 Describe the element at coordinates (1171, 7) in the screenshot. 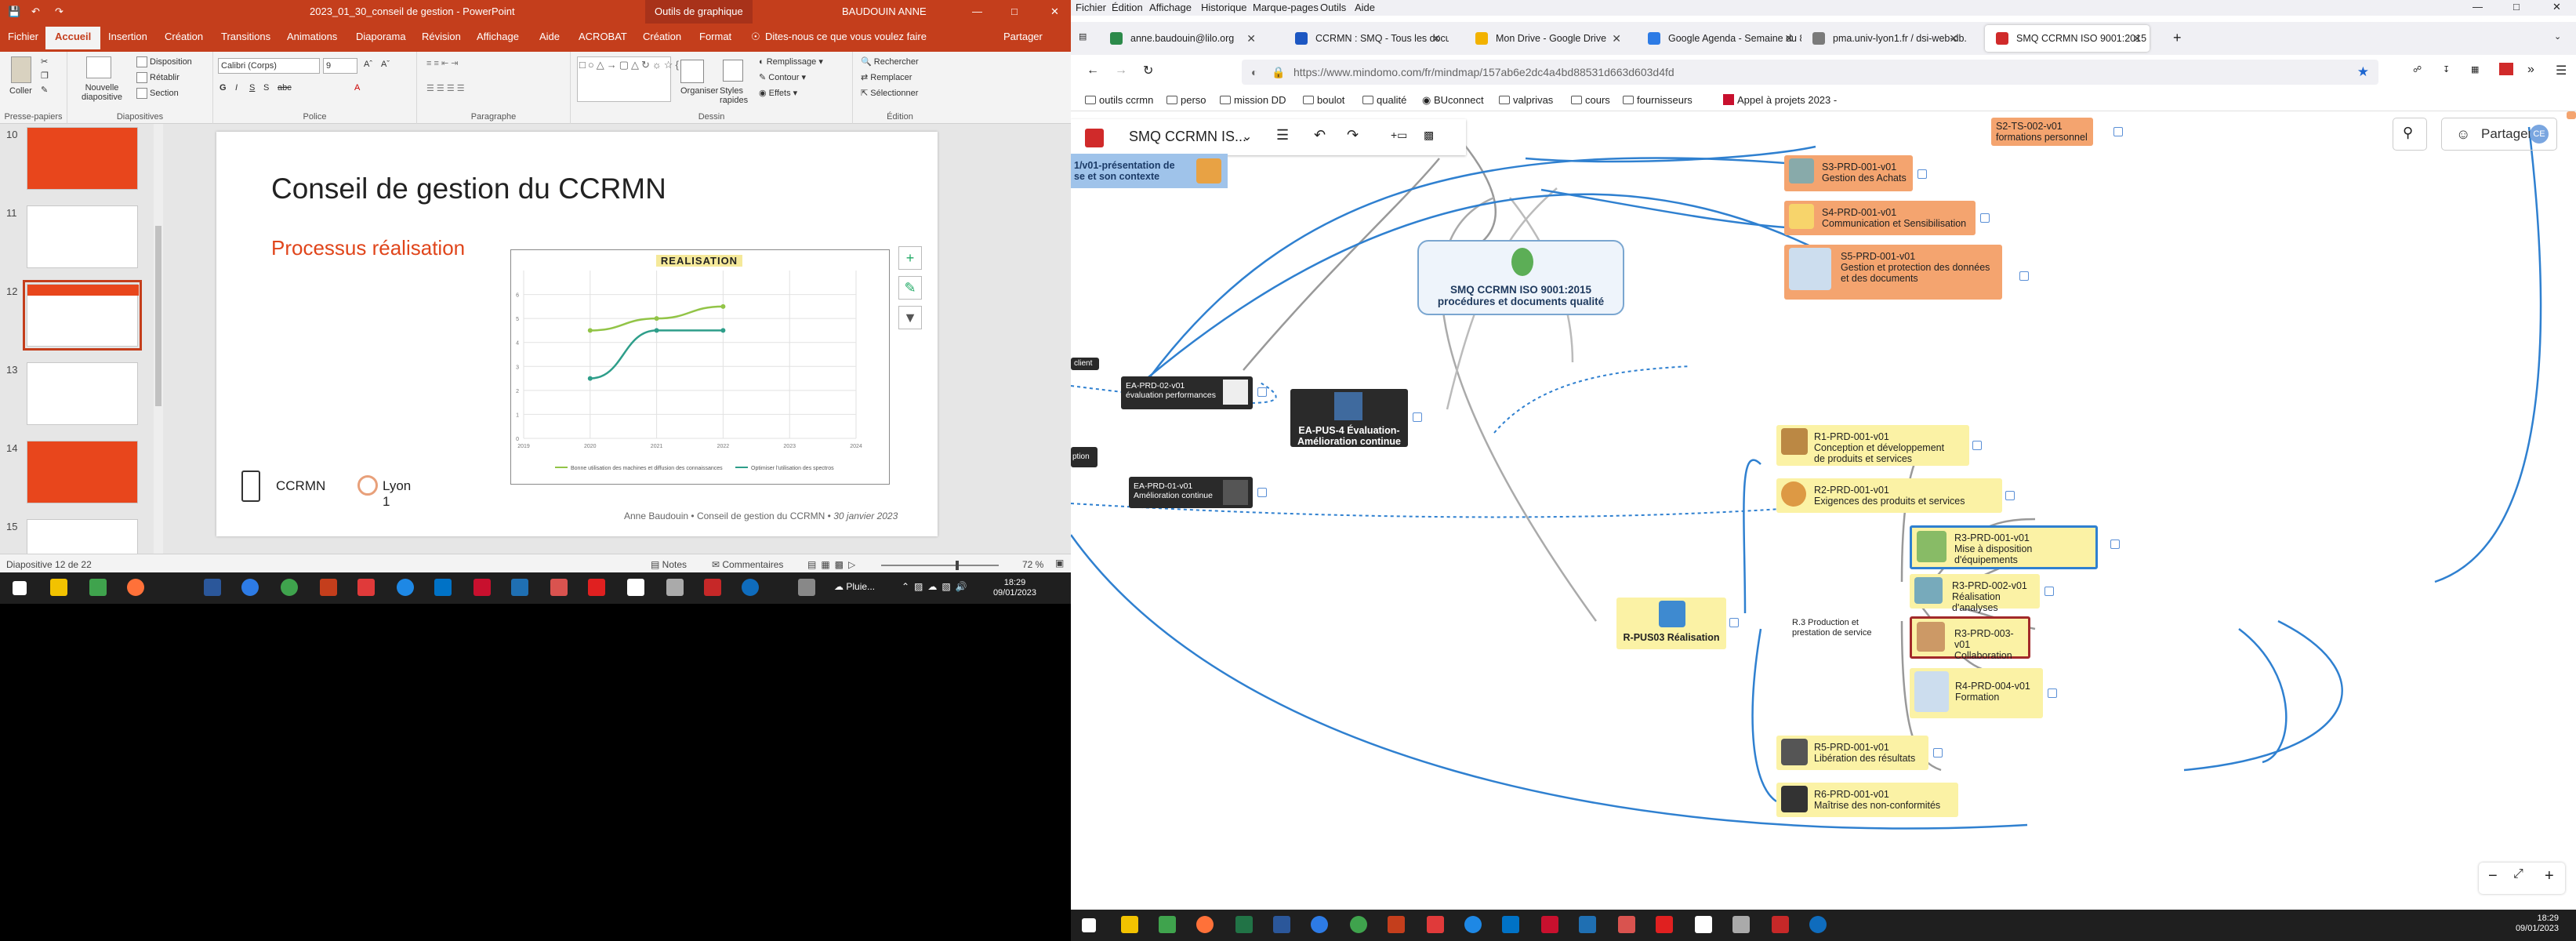

I see `menu-affichage: Affichage` at that location.